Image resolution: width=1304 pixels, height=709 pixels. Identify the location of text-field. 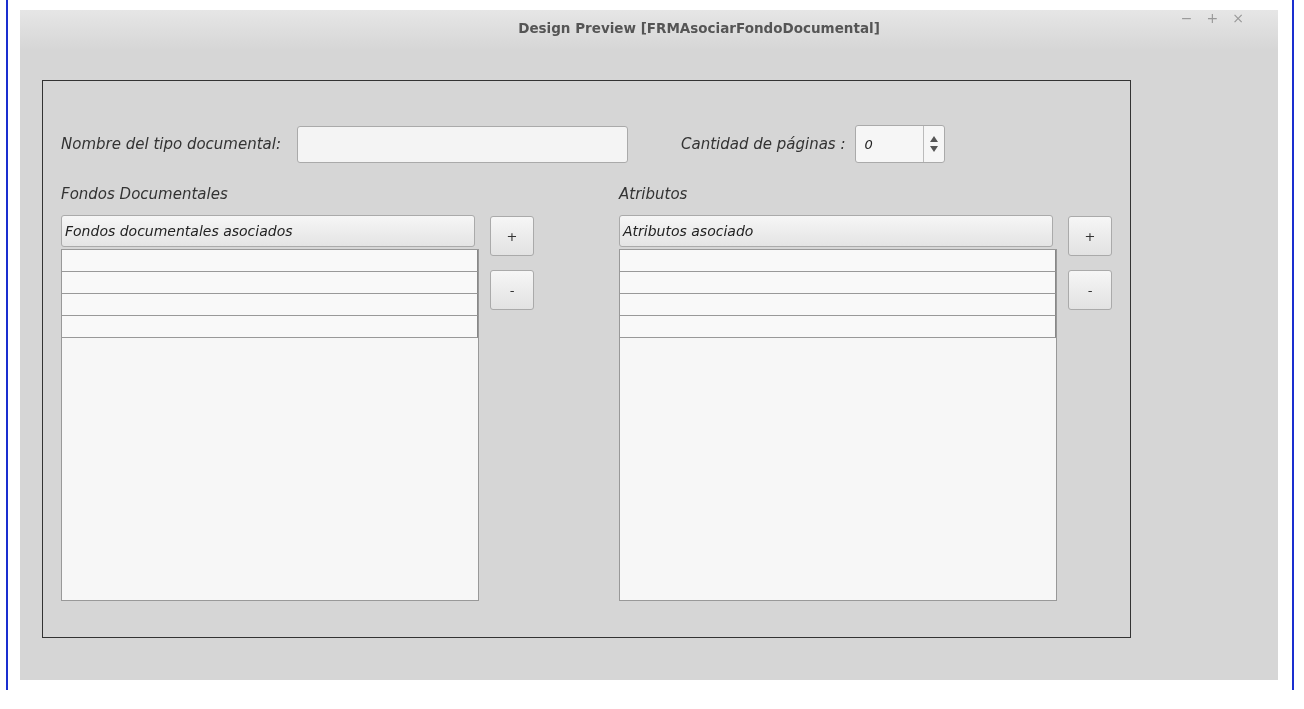
(462, 144).